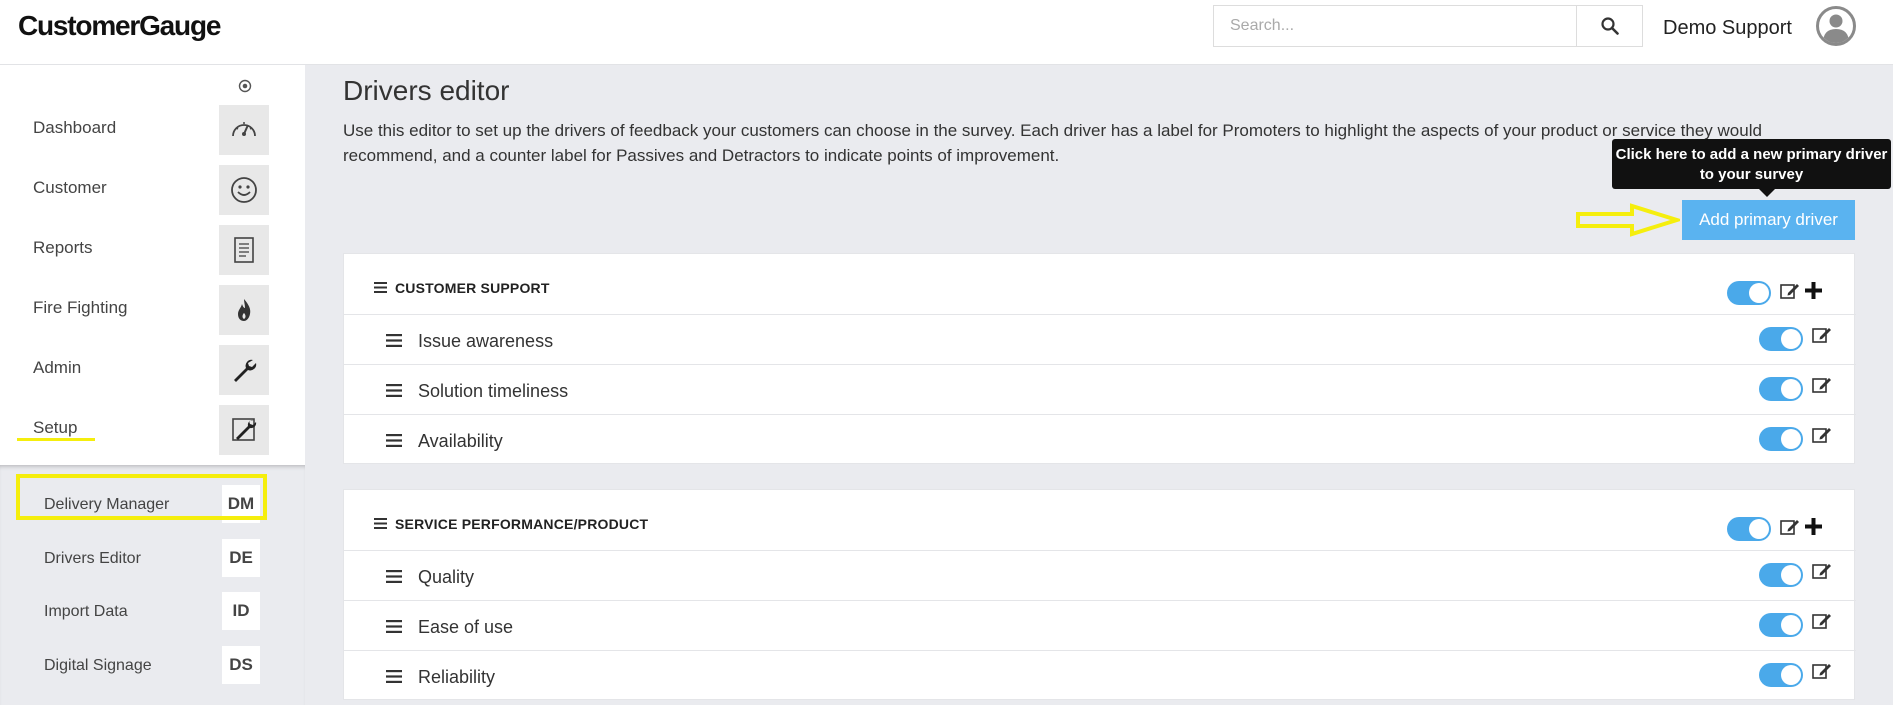  What do you see at coordinates (244, 370) in the screenshot?
I see `wrench-icon` at bounding box center [244, 370].